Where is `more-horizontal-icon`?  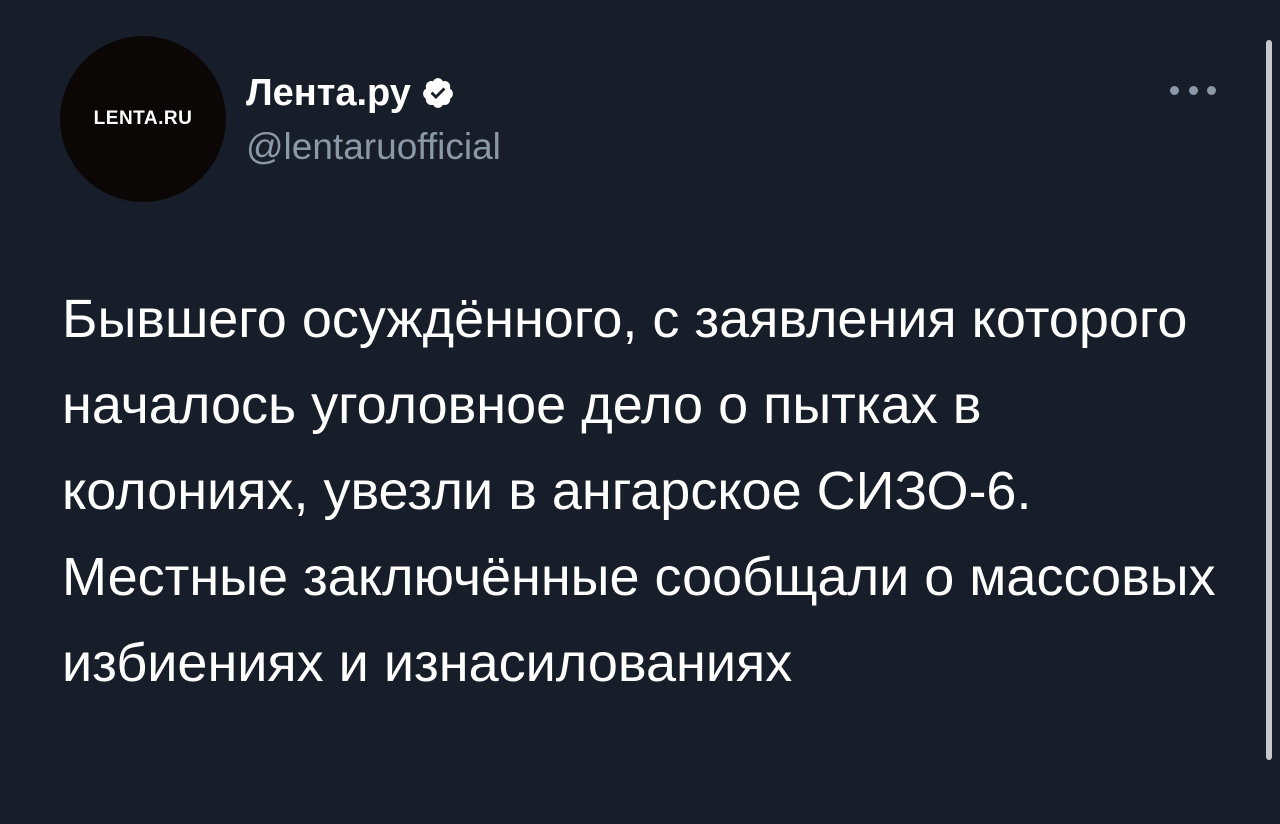 more-horizontal-icon is located at coordinates (1193, 90).